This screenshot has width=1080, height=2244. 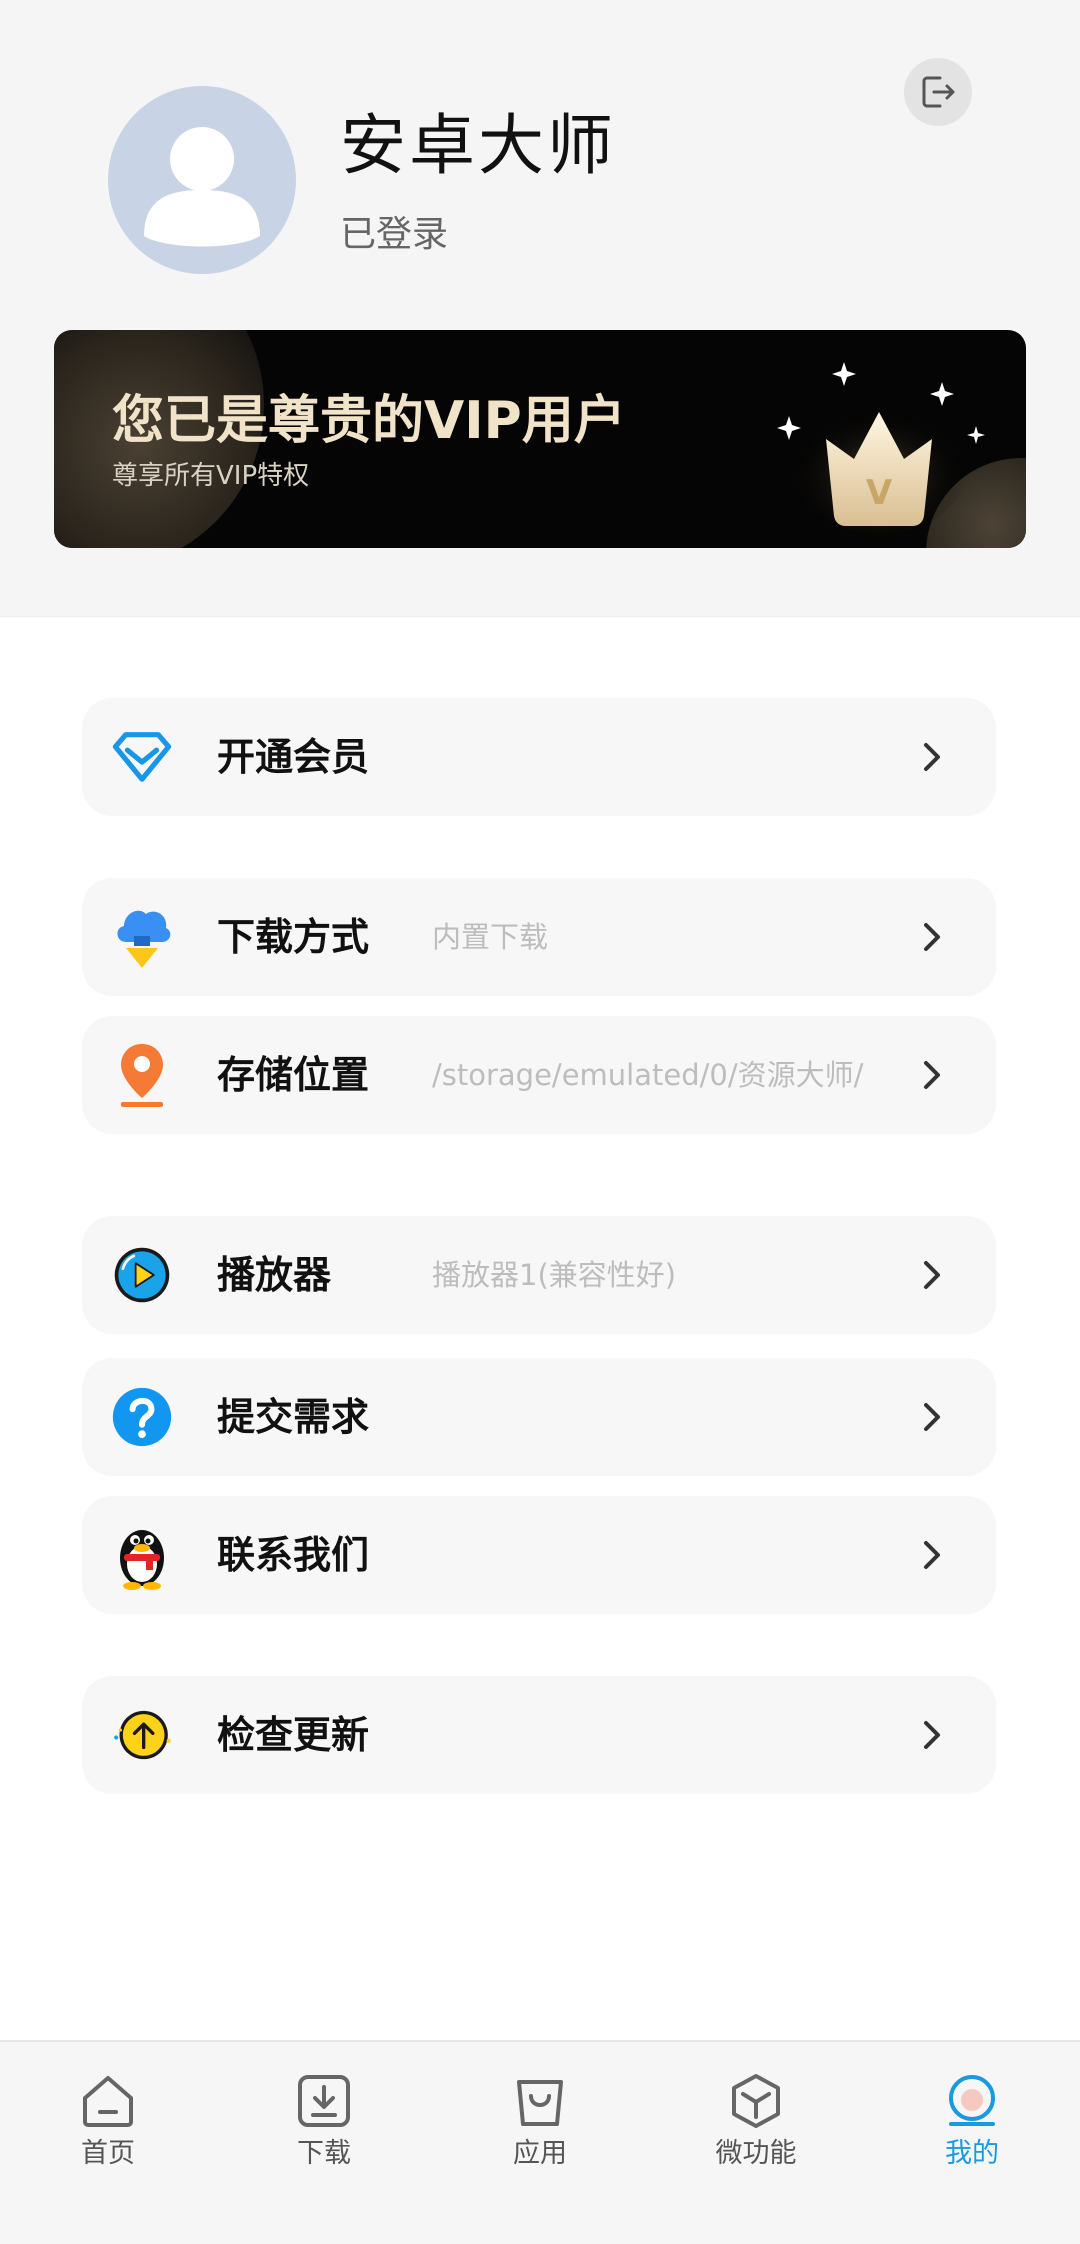 What do you see at coordinates (142, 757) in the screenshot?
I see `diamond-icon` at bounding box center [142, 757].